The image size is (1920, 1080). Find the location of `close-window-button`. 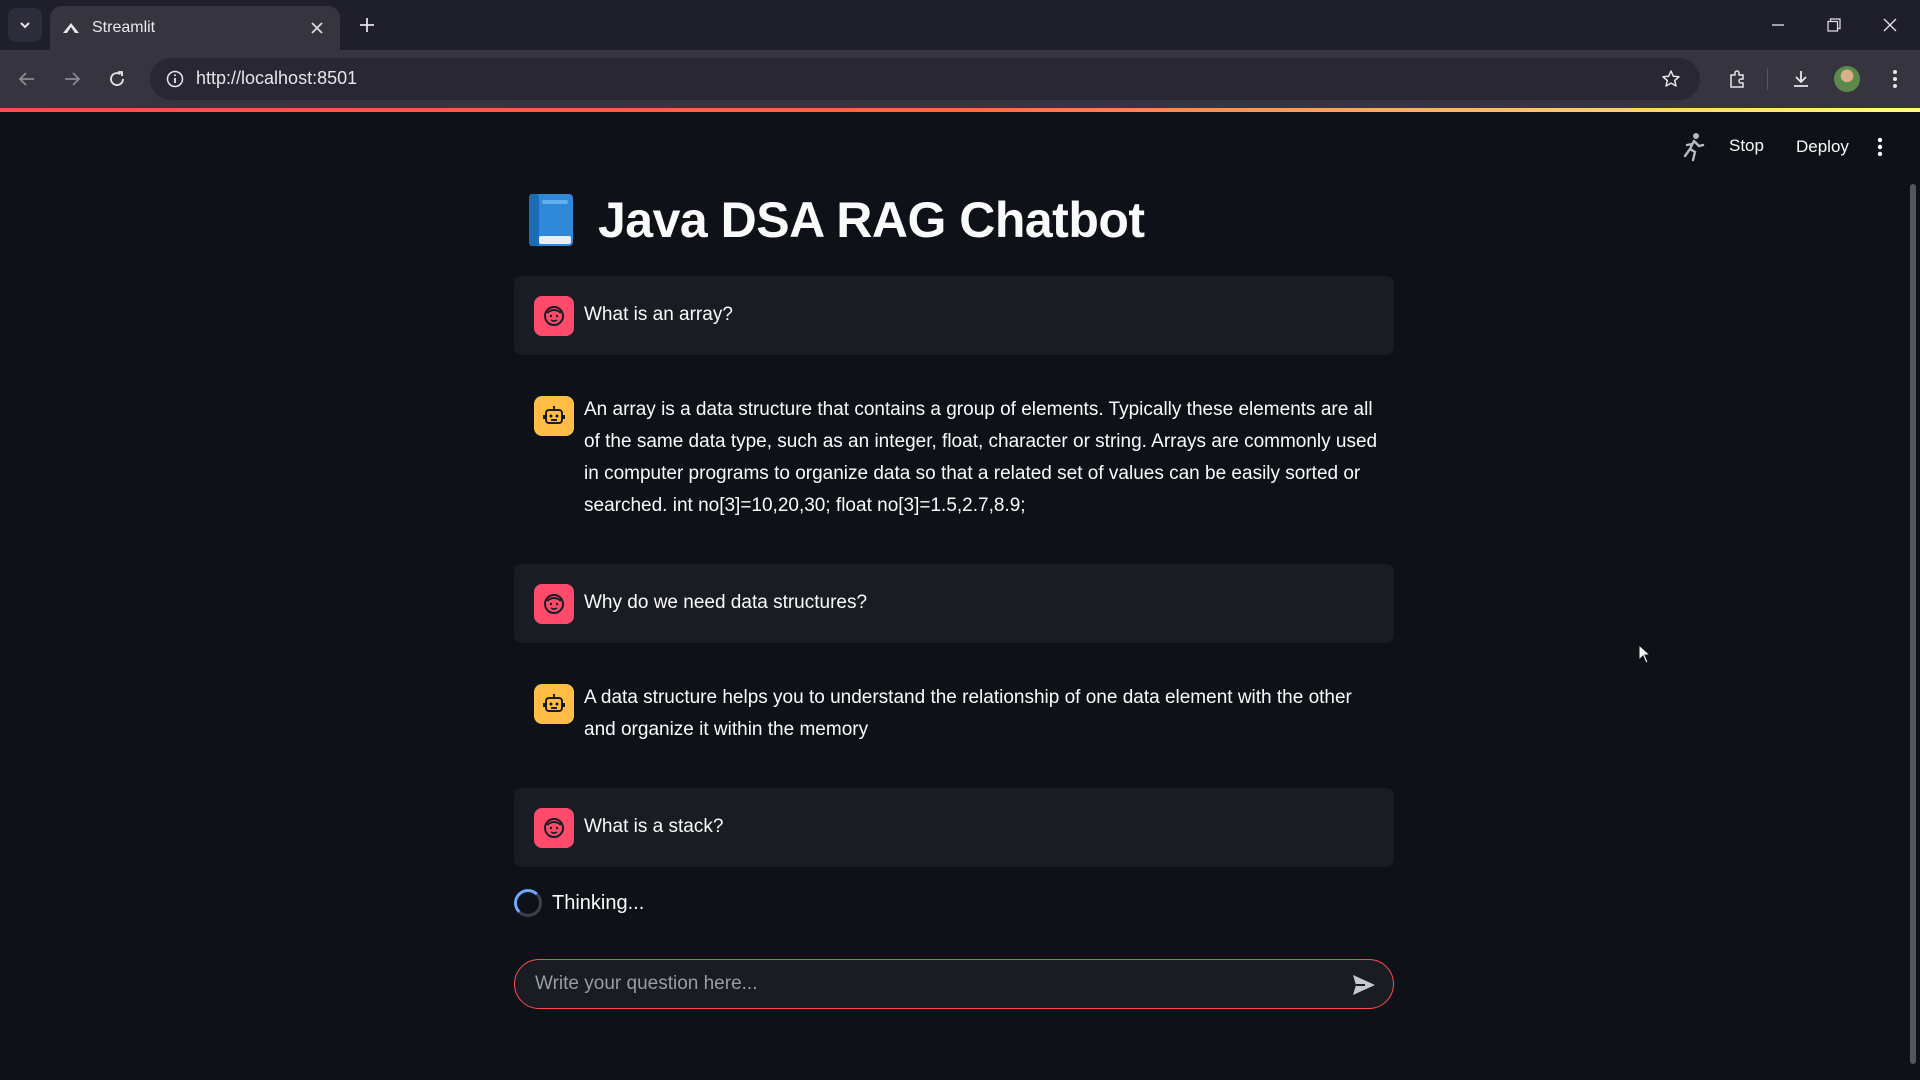

close-window-button is located at coordinates (1890, 25).